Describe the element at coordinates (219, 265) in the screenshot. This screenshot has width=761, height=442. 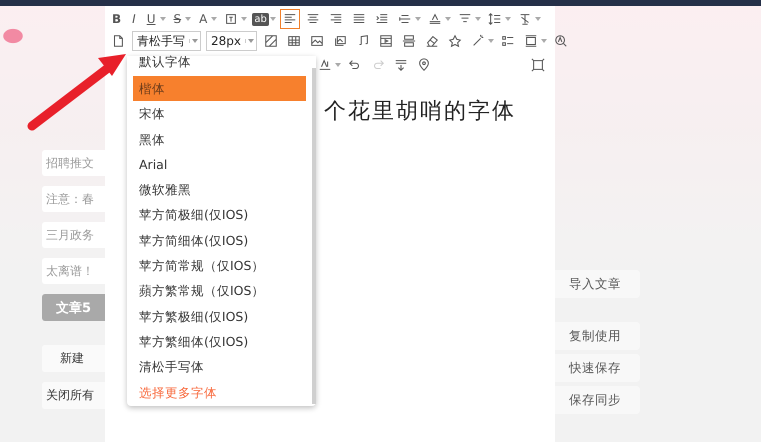
I see `font-option: 苹方简常规（仅IOS）` at that location.